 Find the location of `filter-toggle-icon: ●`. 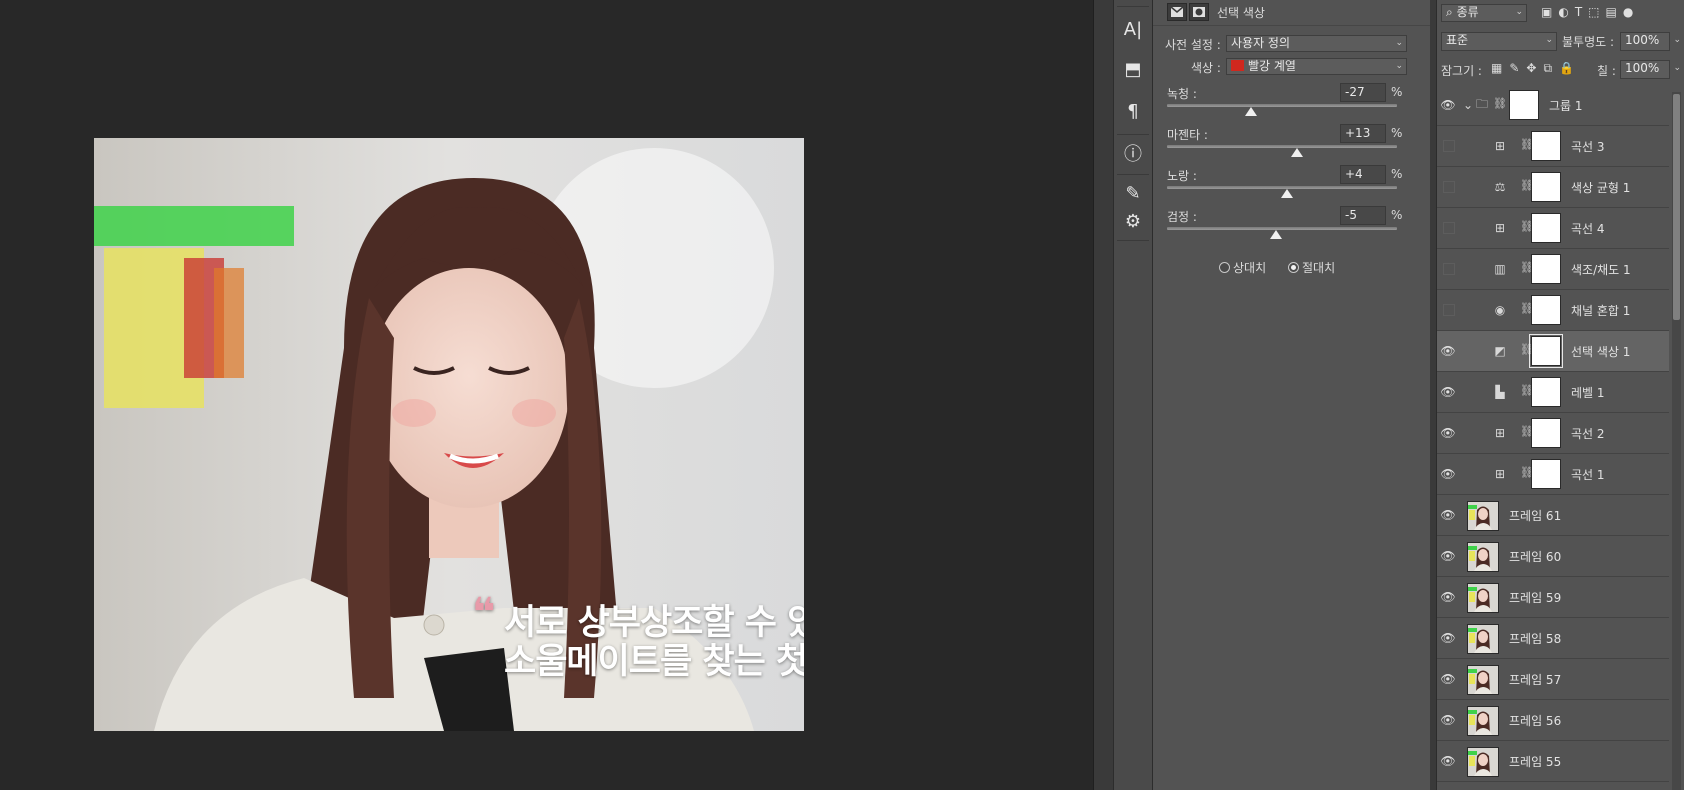

filter-toggle-icon: ● is located at coordinates (1631, 12).